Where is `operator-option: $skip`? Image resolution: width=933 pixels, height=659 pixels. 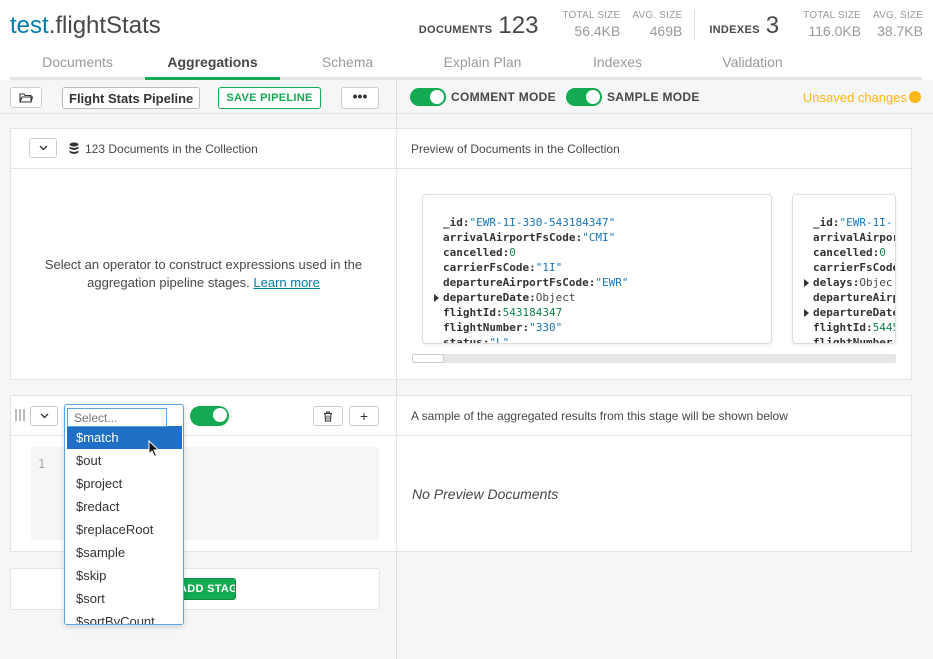 operator-option: $skip is located at coordinates (124, 575).